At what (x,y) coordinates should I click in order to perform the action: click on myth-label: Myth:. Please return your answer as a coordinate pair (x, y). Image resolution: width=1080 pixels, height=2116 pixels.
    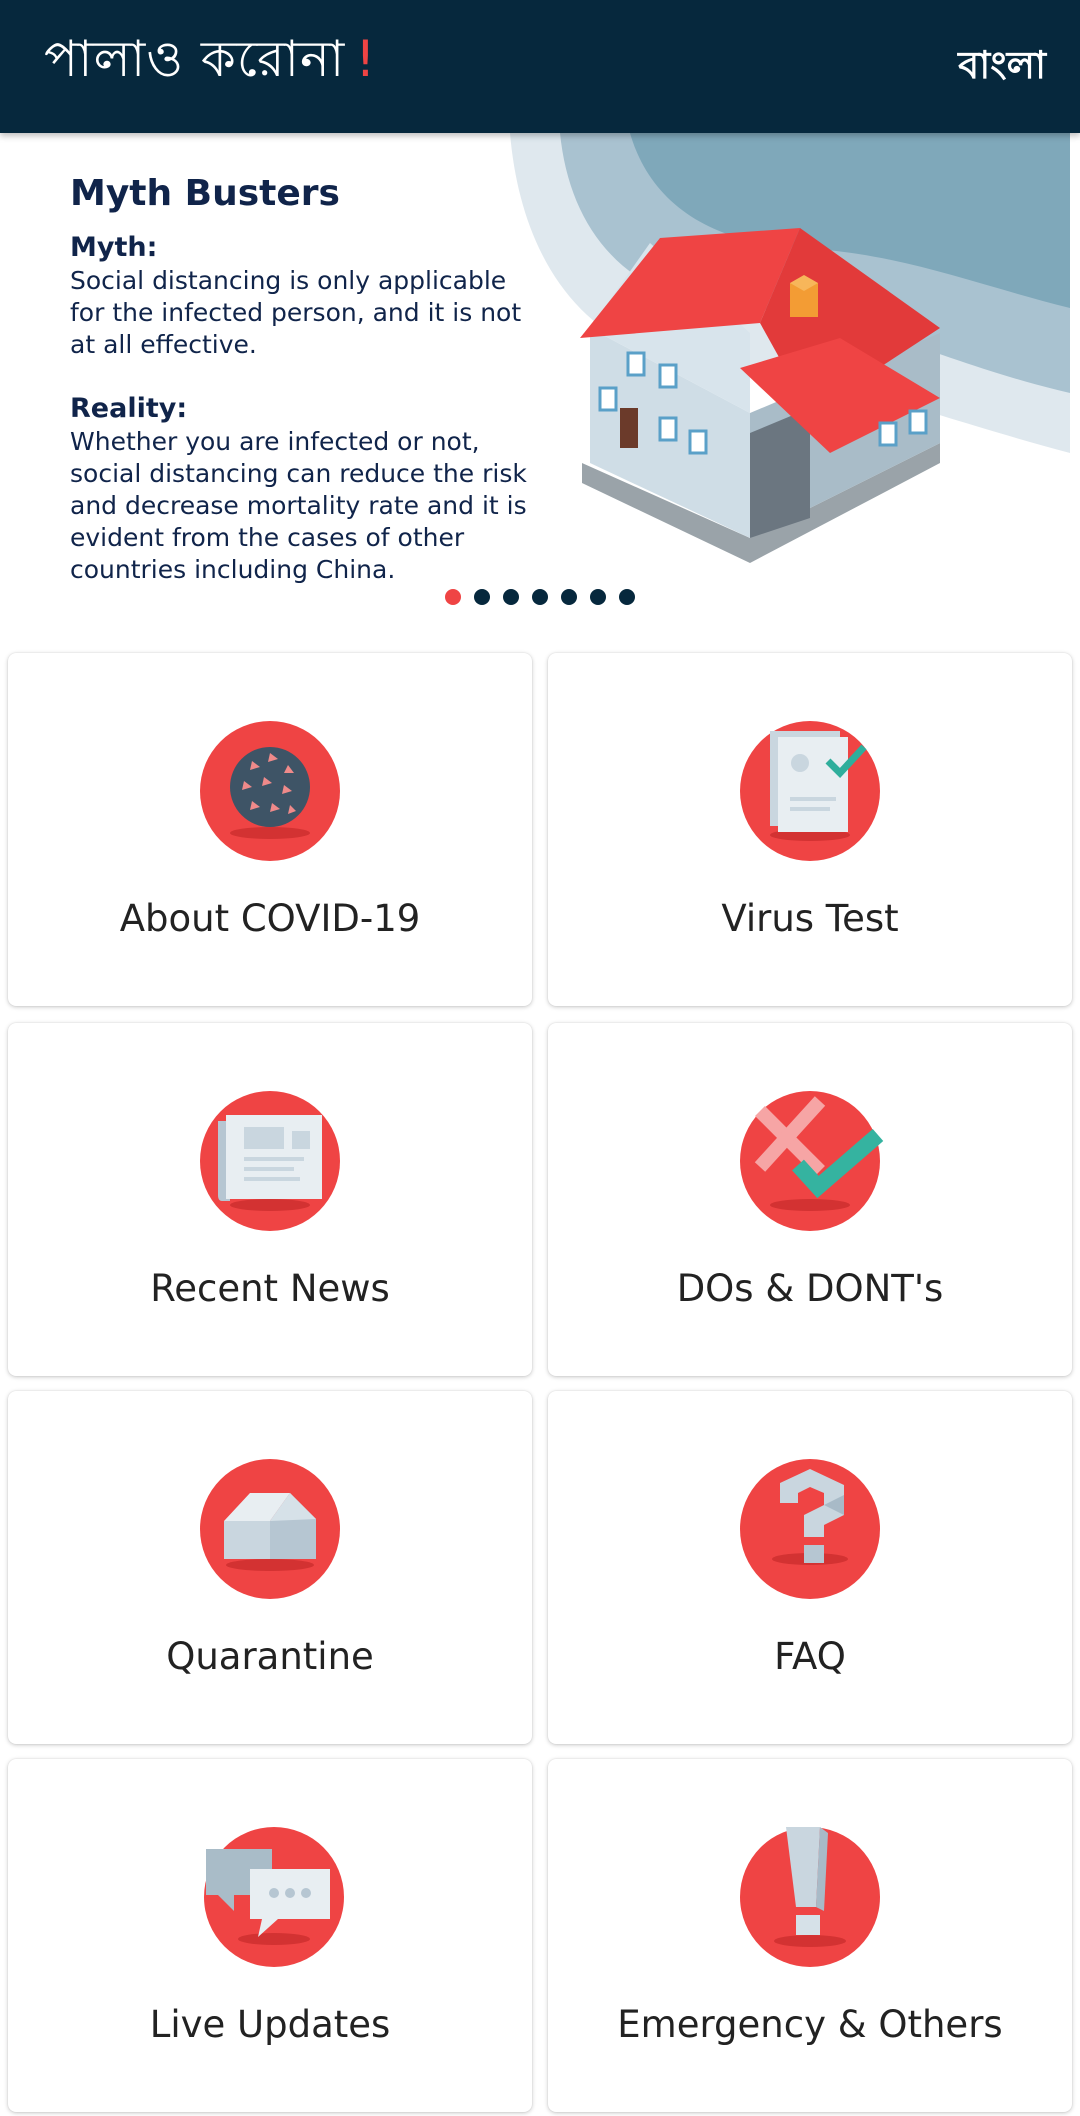
    Looking at the image, I should click on (114, 247).